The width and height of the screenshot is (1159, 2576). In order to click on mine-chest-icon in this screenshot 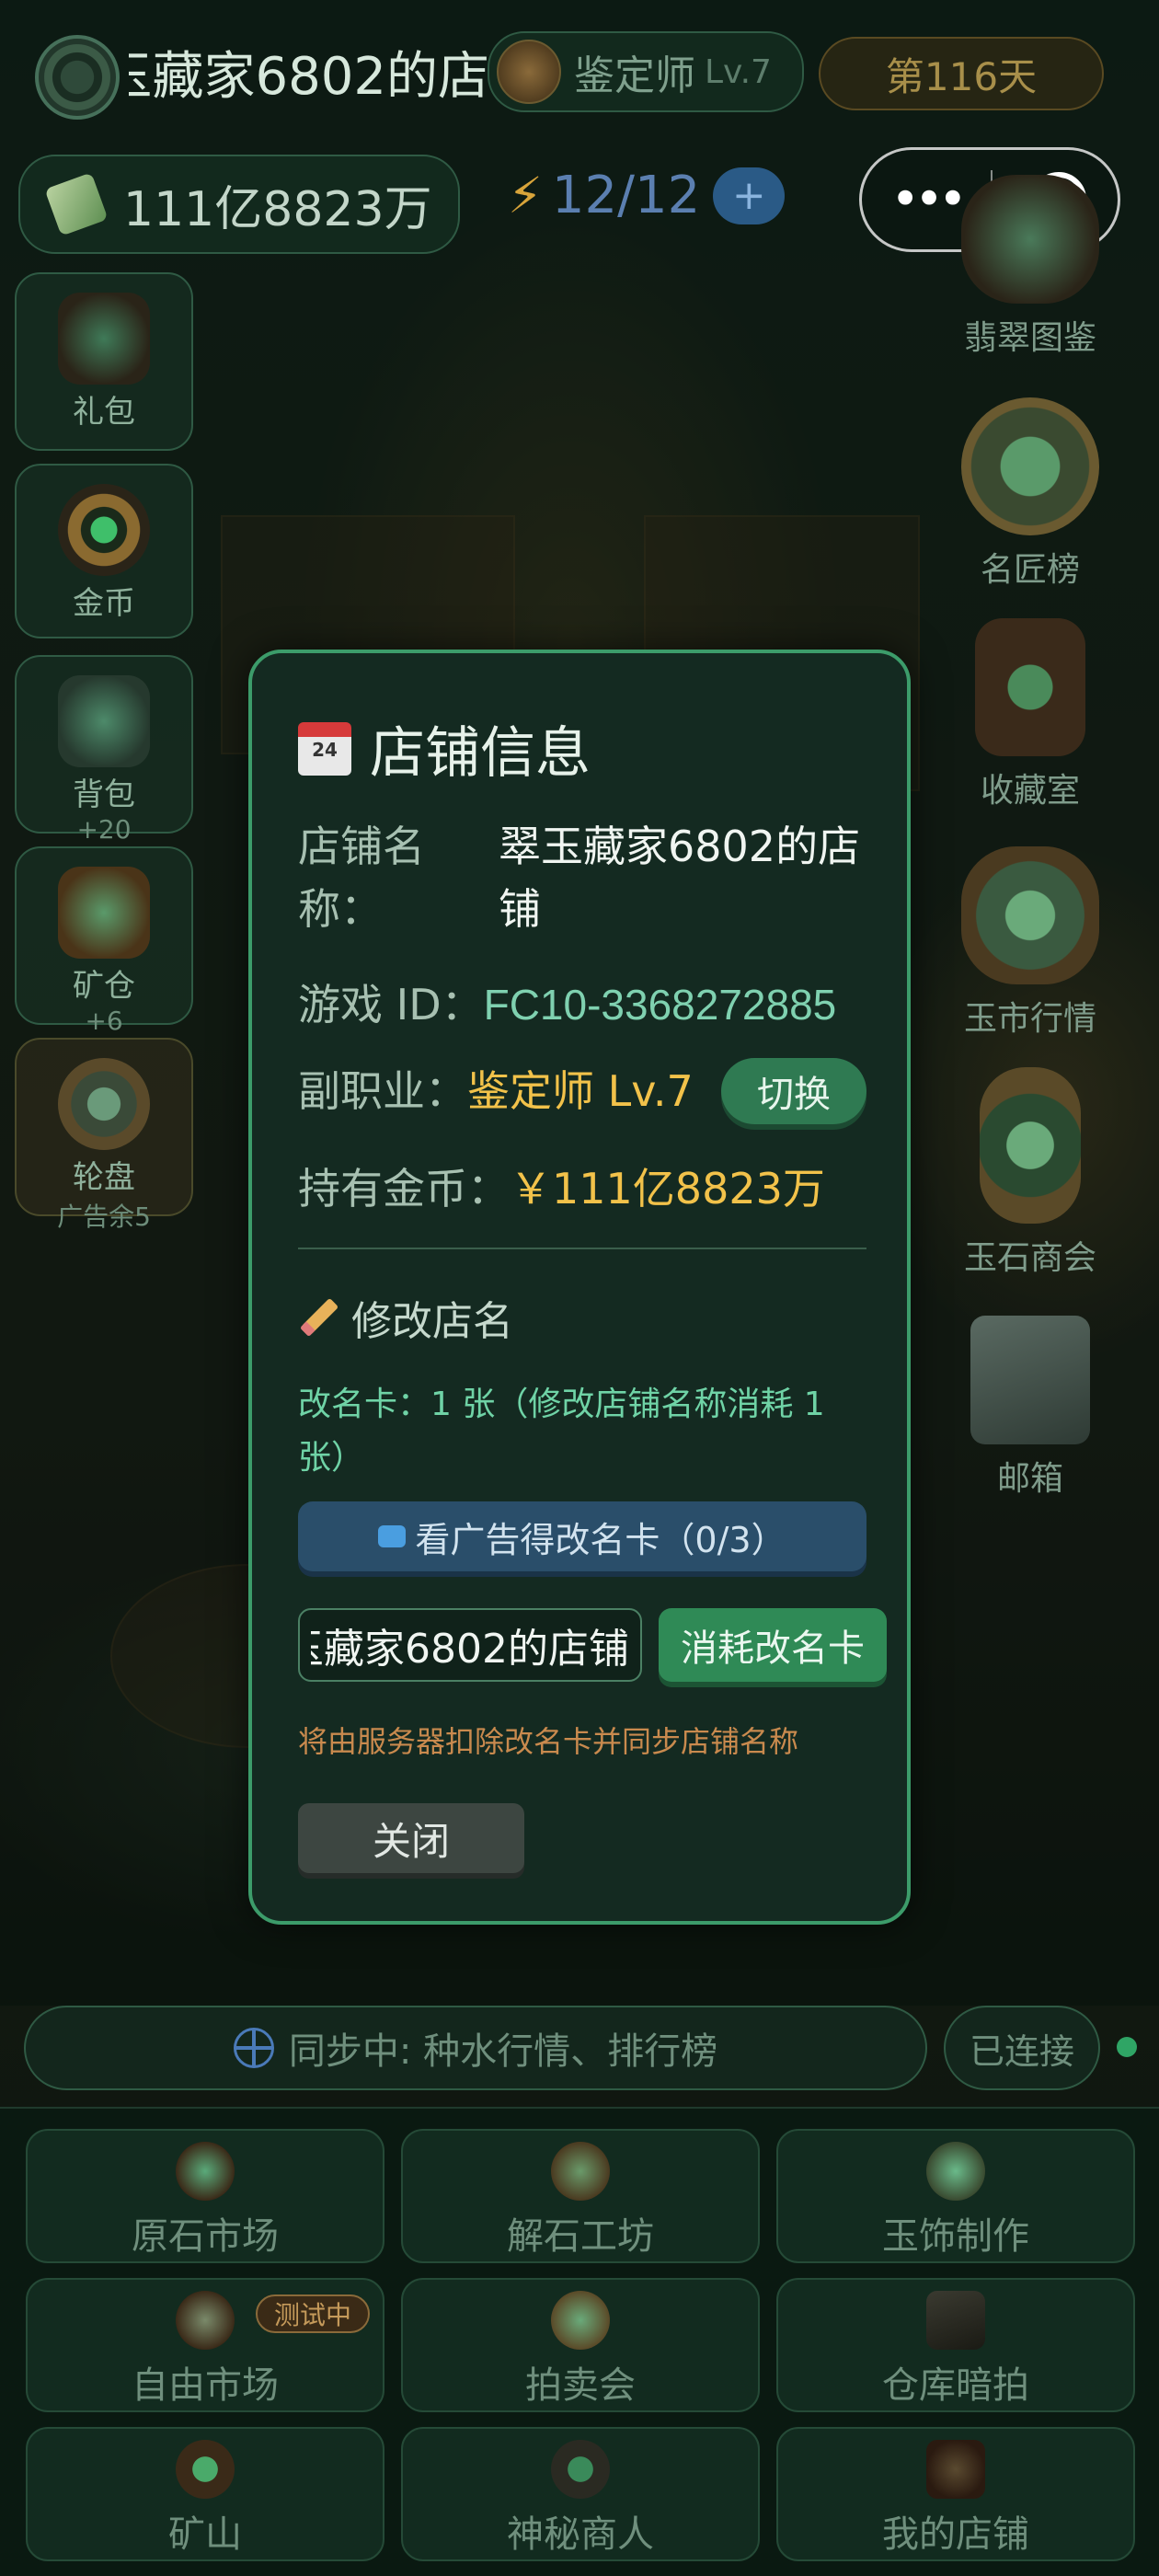, I will do `click(104, 913)`.